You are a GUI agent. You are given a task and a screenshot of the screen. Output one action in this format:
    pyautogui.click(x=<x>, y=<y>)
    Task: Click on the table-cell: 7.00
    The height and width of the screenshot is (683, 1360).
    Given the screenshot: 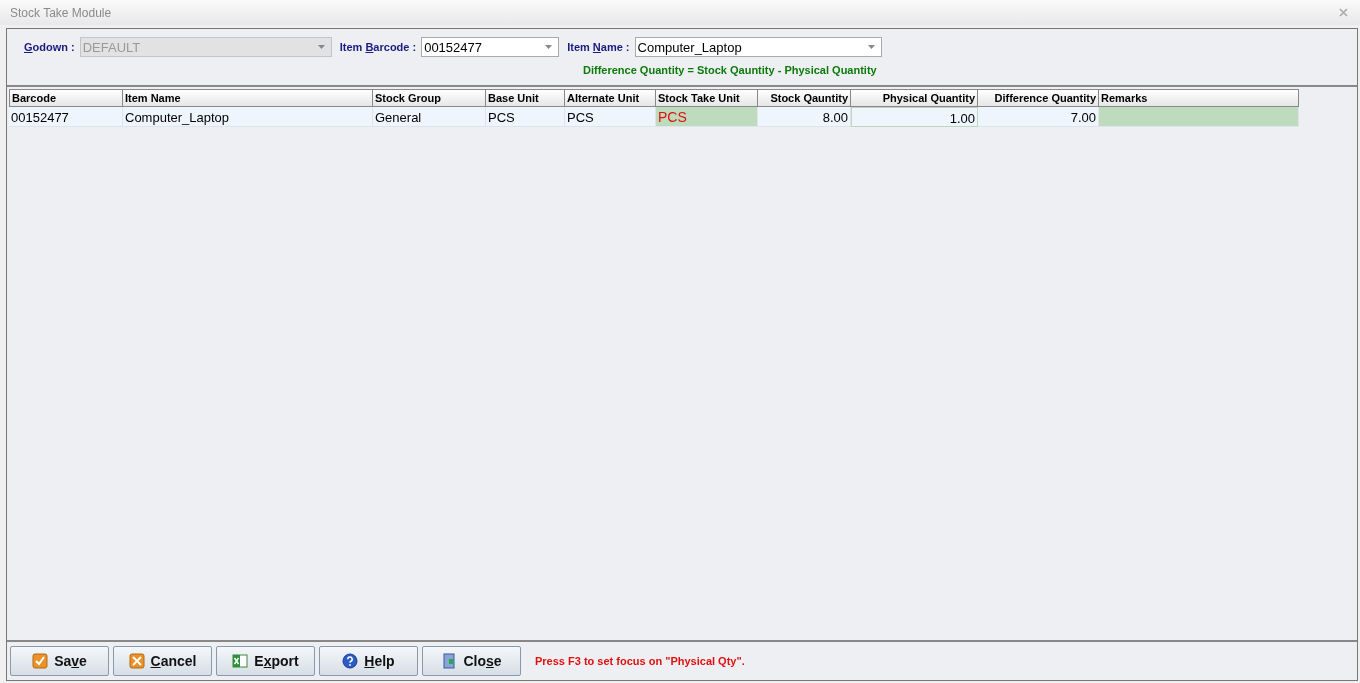 What is the action you would take?
    pyautogui.click(x=1038, y=117)
    